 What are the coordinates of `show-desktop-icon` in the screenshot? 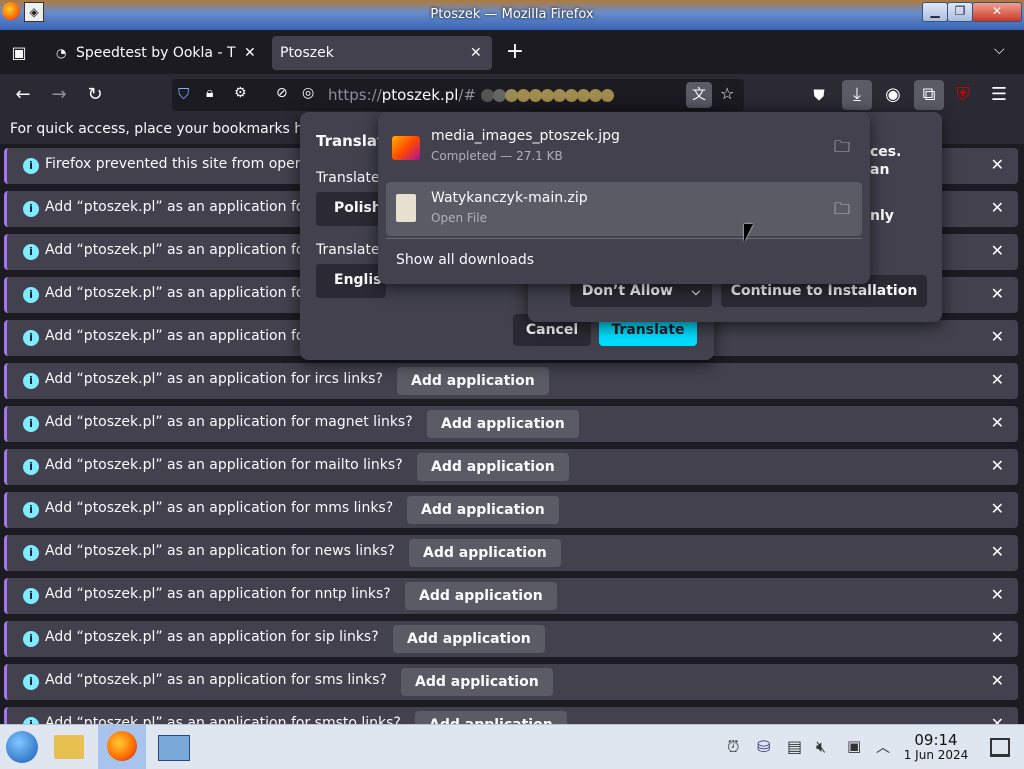 It's located at (1000, 747).